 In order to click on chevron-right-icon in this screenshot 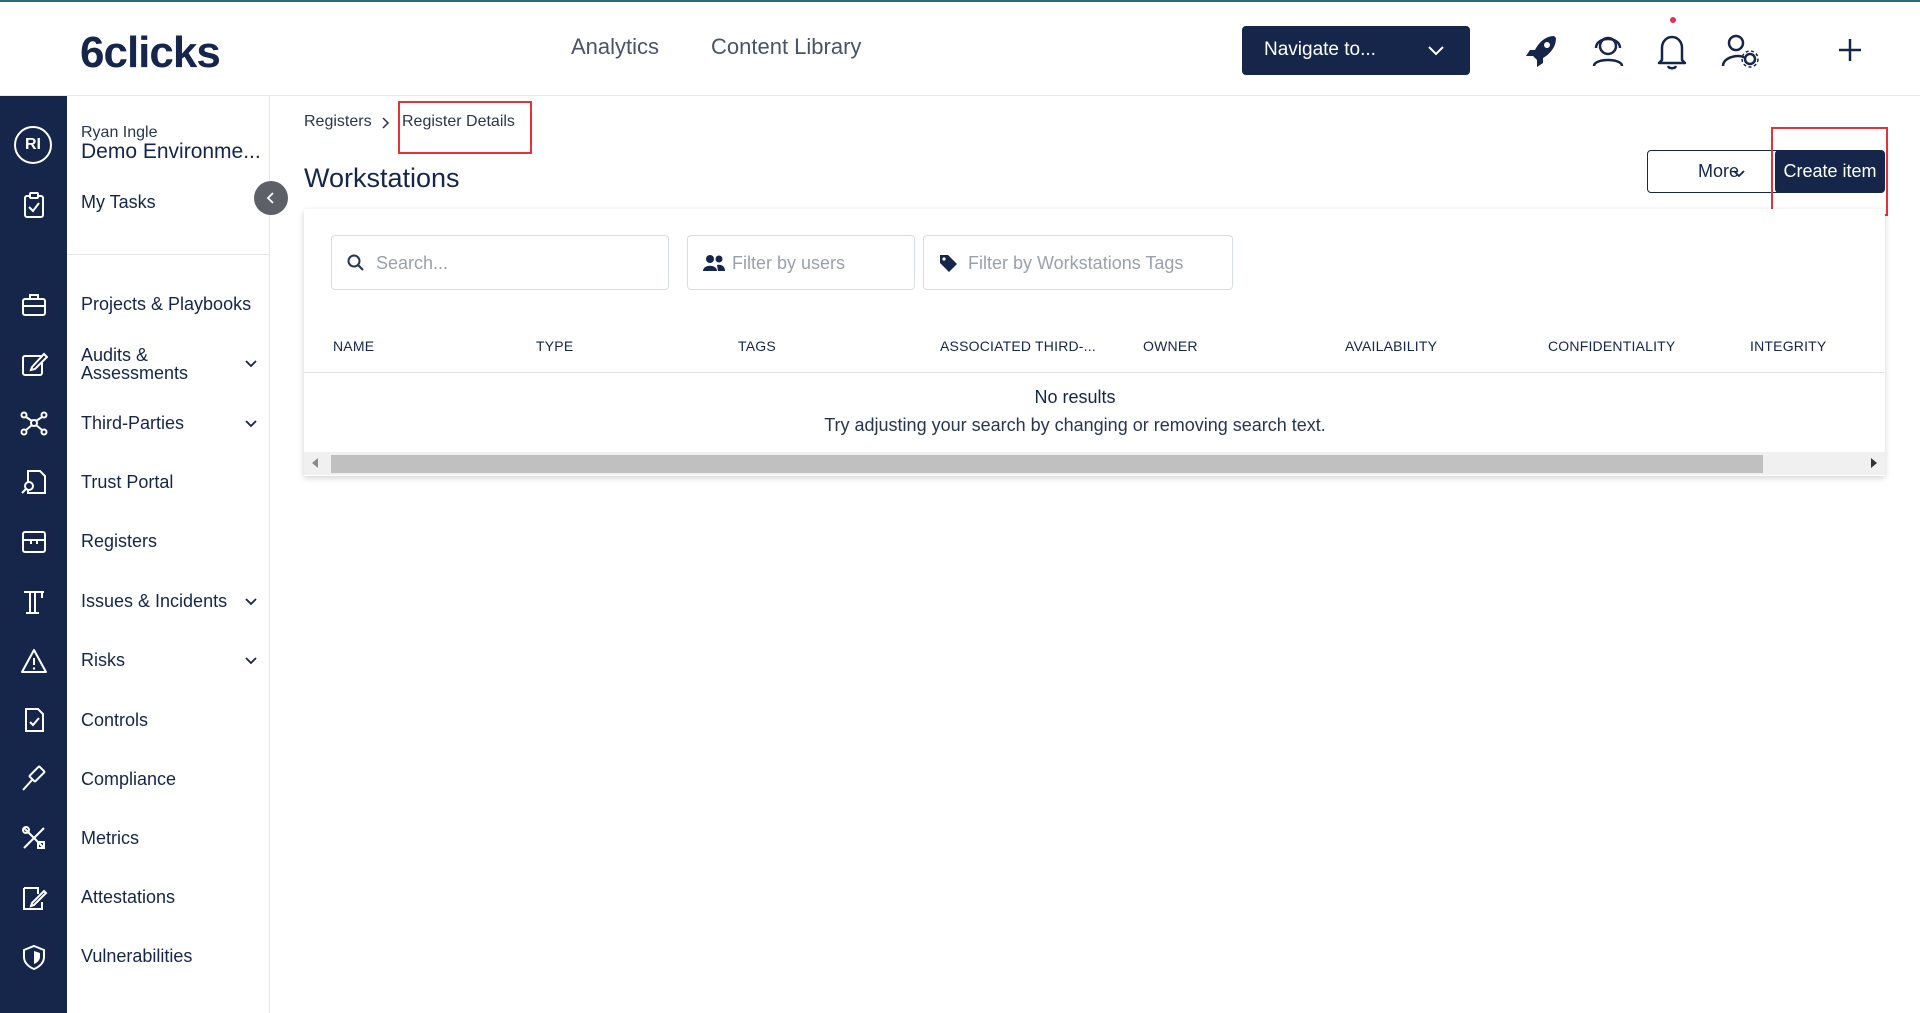, I will do `click(386, 123)`.